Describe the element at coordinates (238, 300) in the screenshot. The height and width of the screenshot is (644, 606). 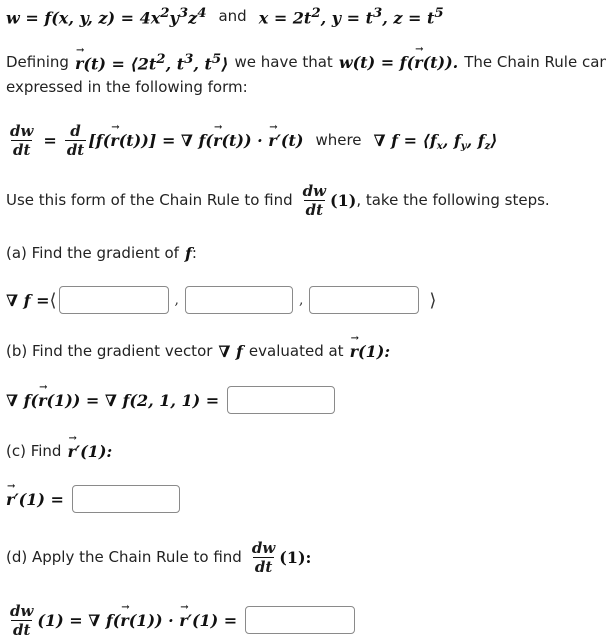
I see `fy-answer-input` at that location.